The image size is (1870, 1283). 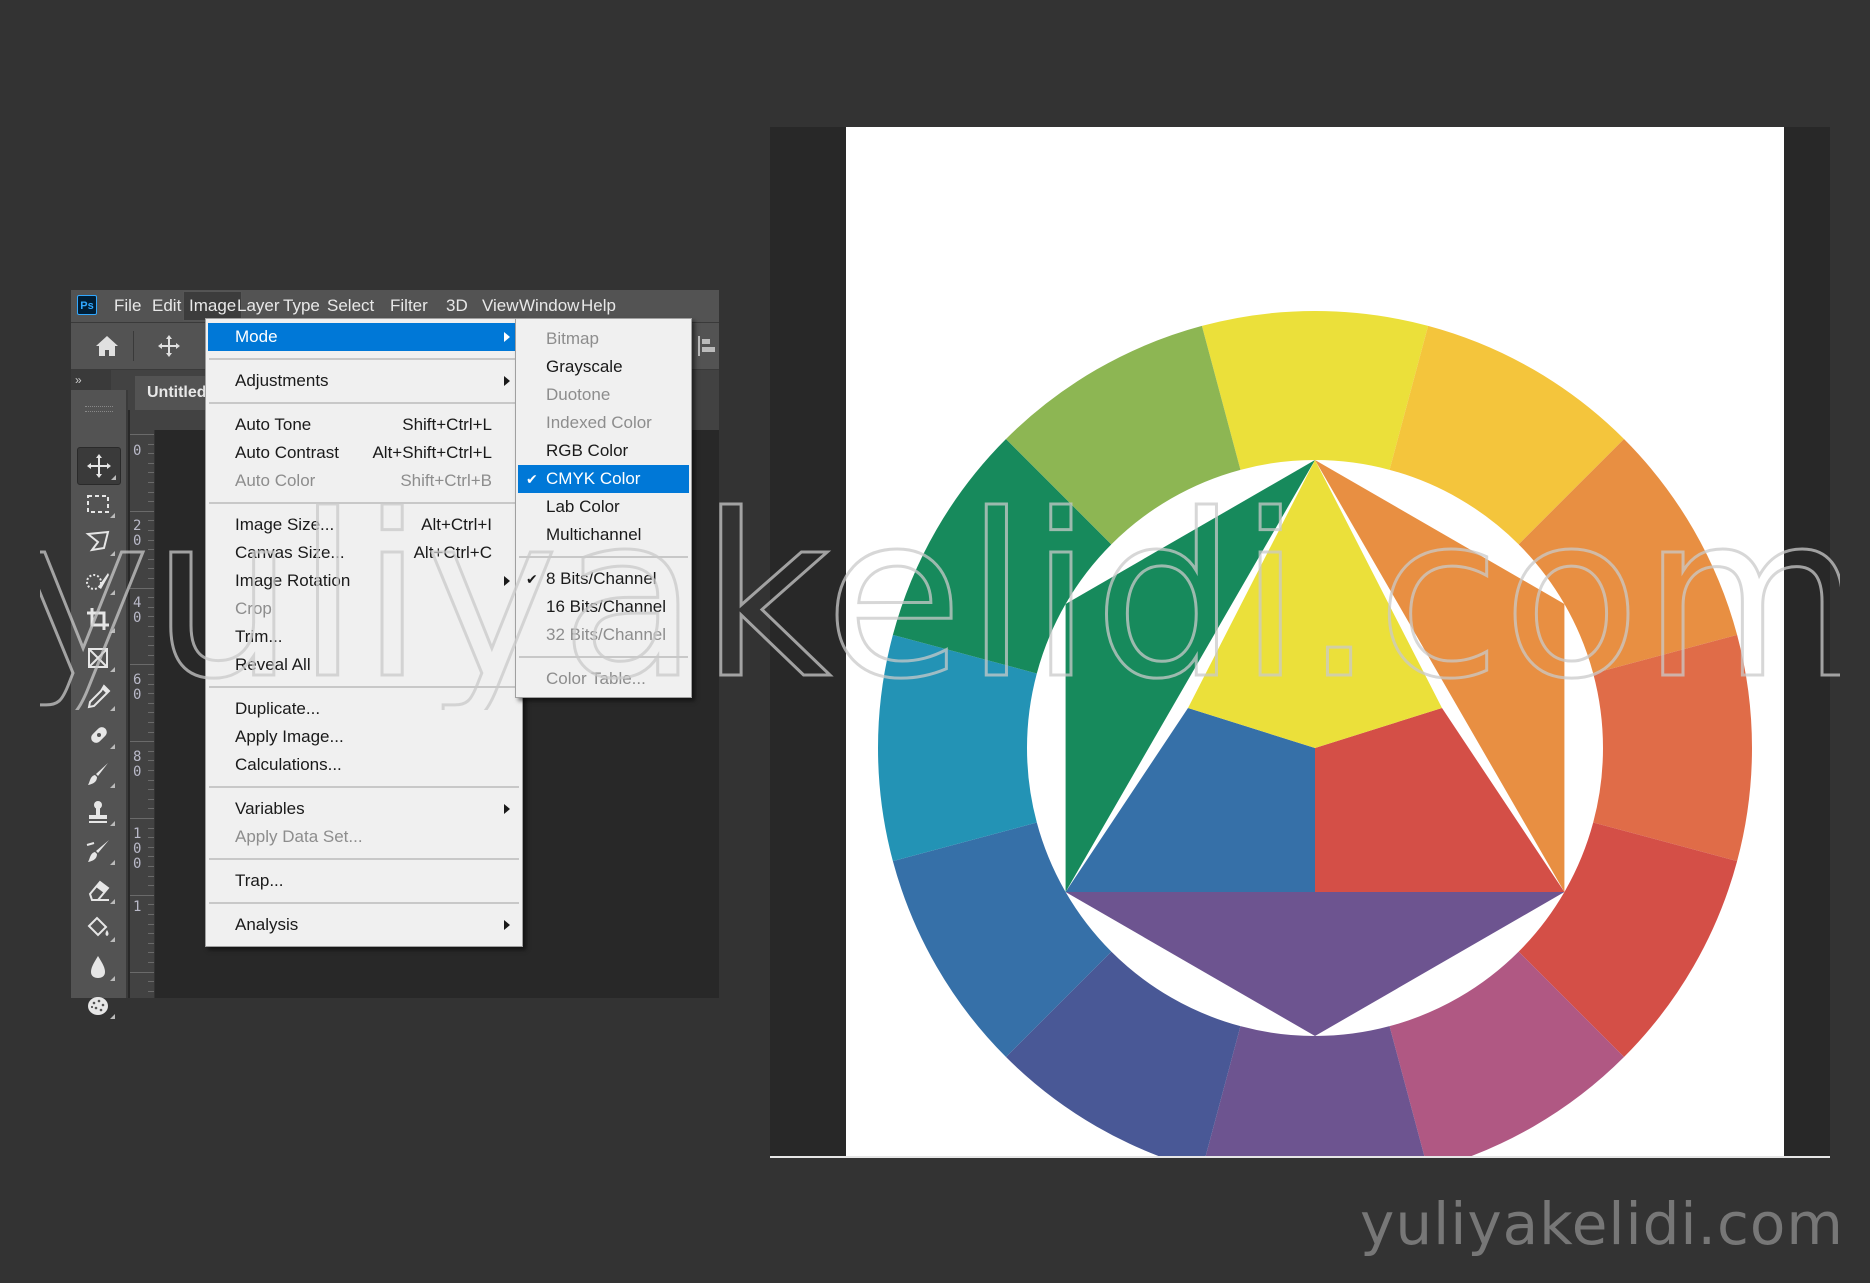 I want to click on menu-item-label: Mode, so click(x=256, y=336).